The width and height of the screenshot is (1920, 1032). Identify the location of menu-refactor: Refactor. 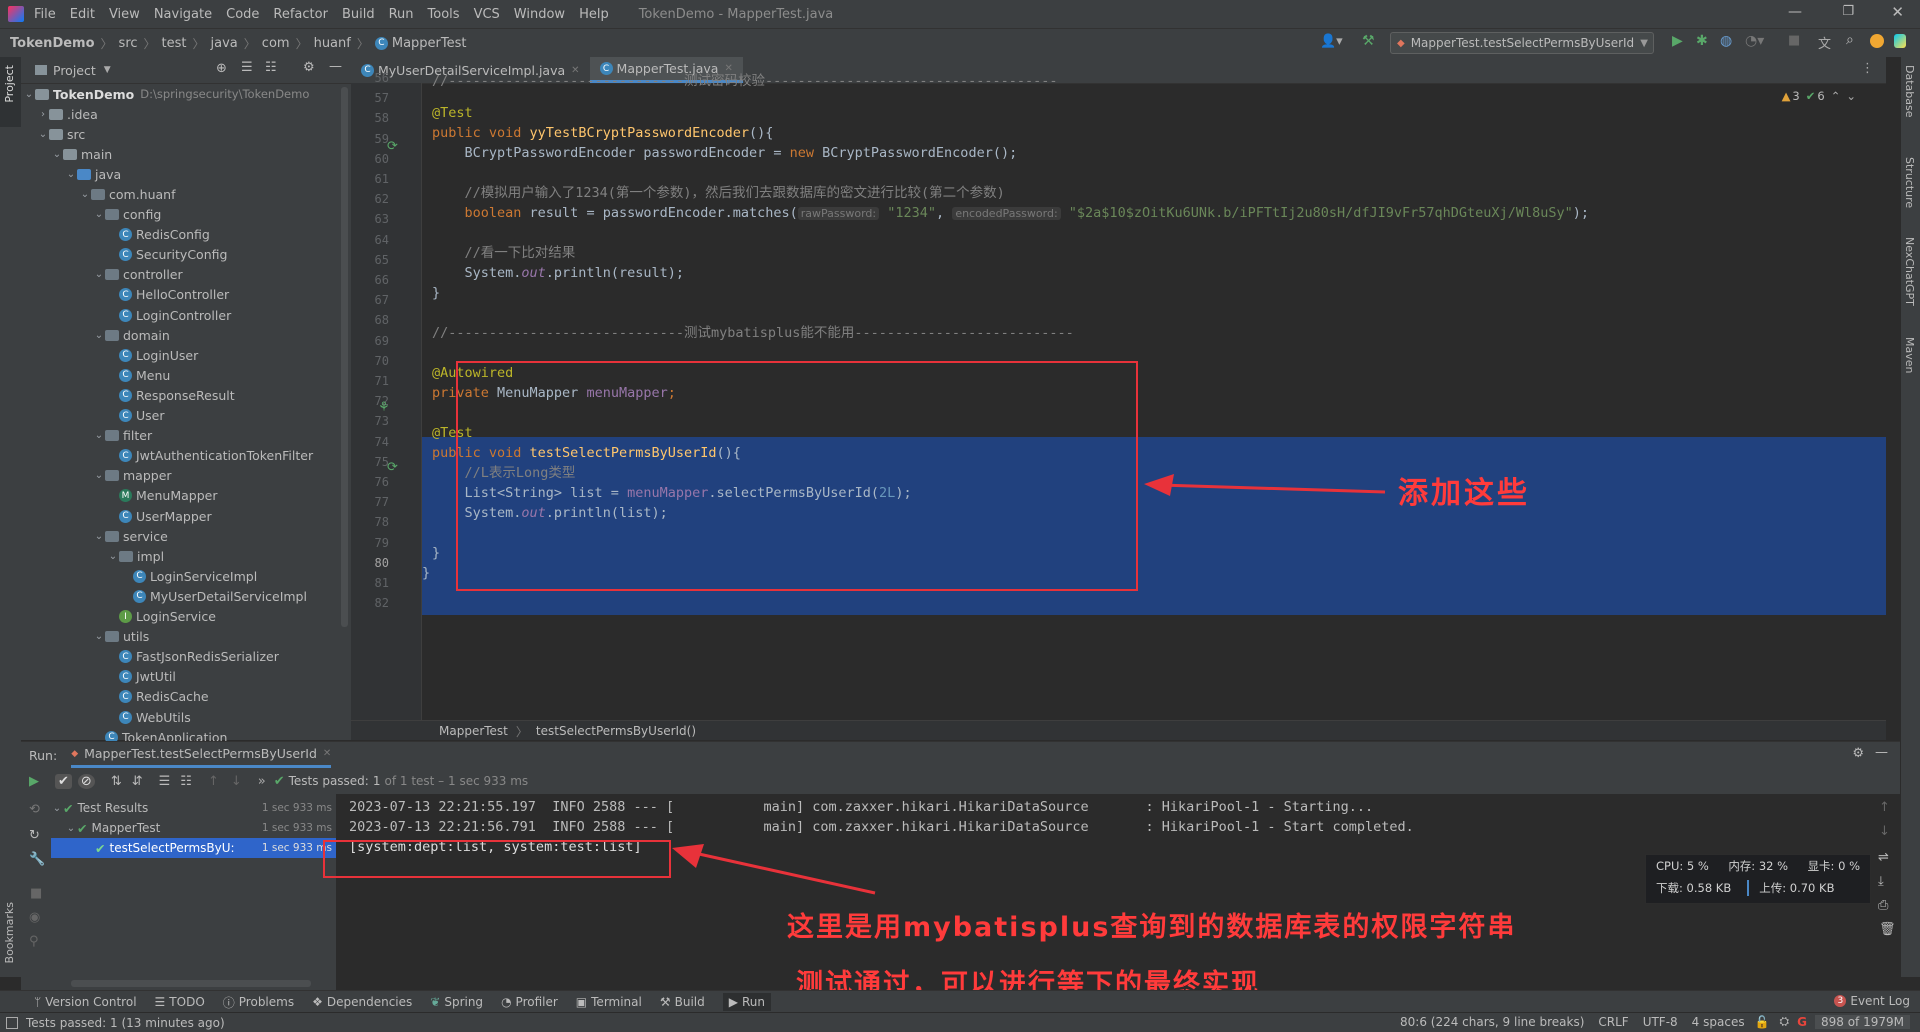
(300, 14).